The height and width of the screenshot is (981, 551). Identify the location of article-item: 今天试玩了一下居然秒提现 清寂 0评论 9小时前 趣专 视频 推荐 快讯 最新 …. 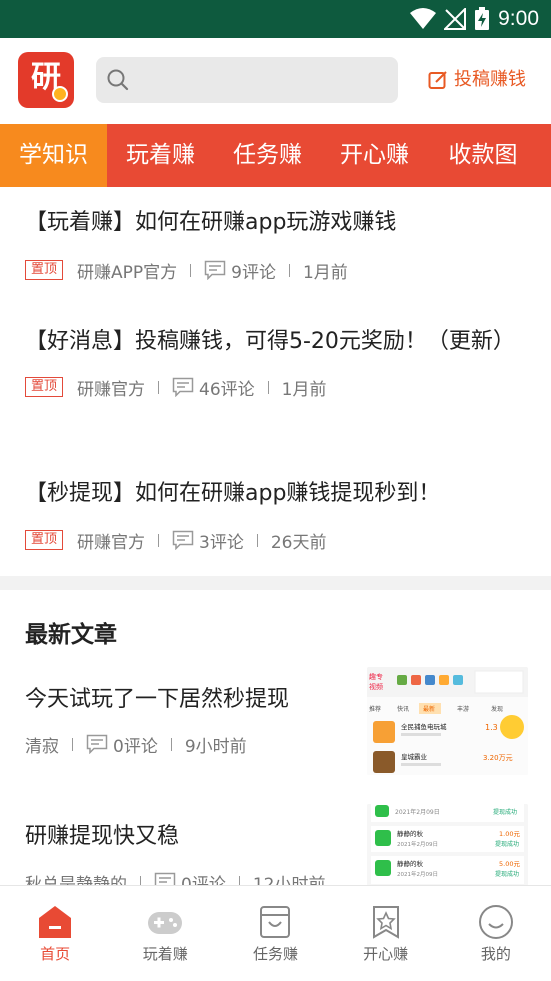
(277, 725).